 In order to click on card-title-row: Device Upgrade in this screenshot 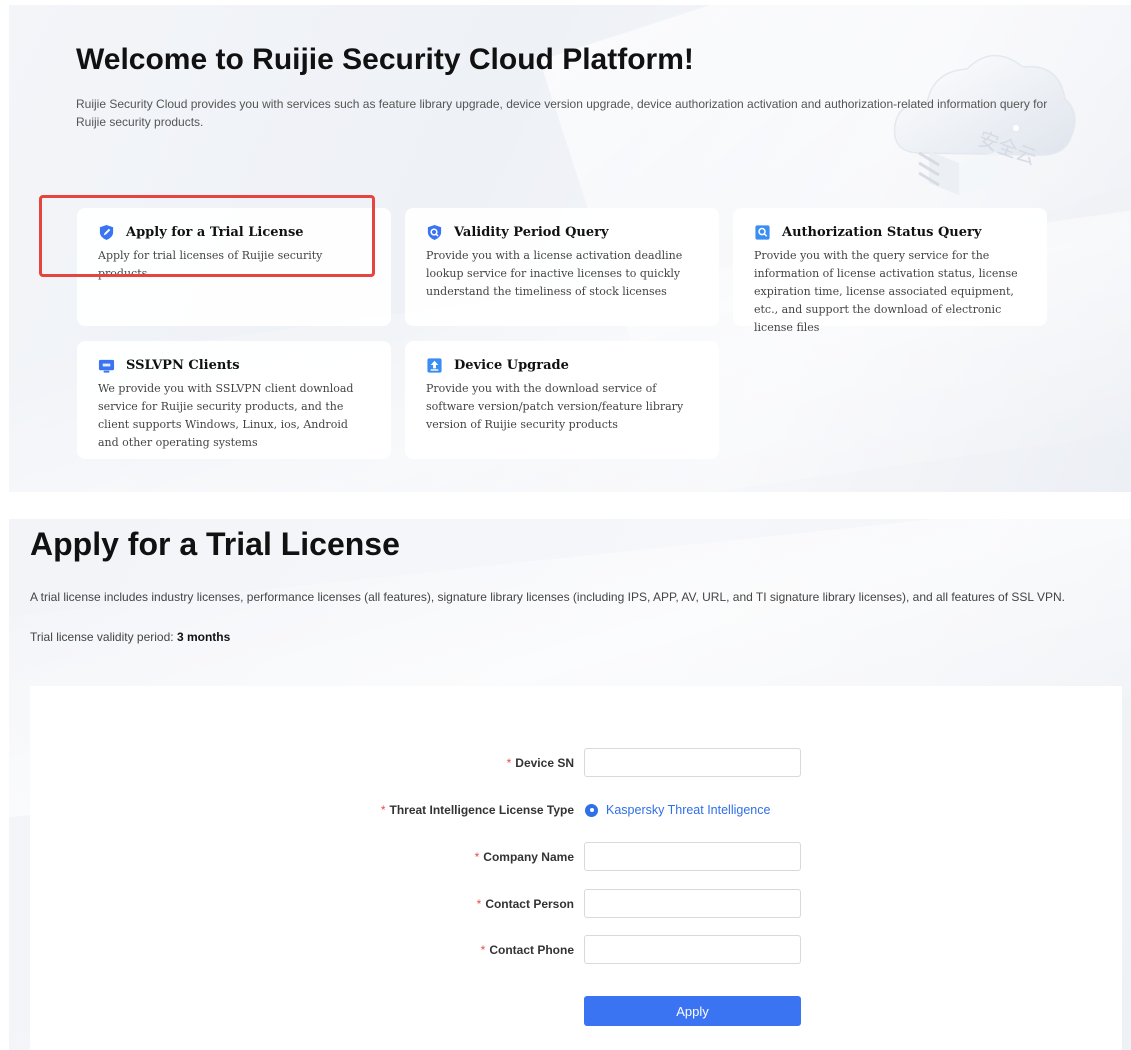, I will do `click(562, 365)`.